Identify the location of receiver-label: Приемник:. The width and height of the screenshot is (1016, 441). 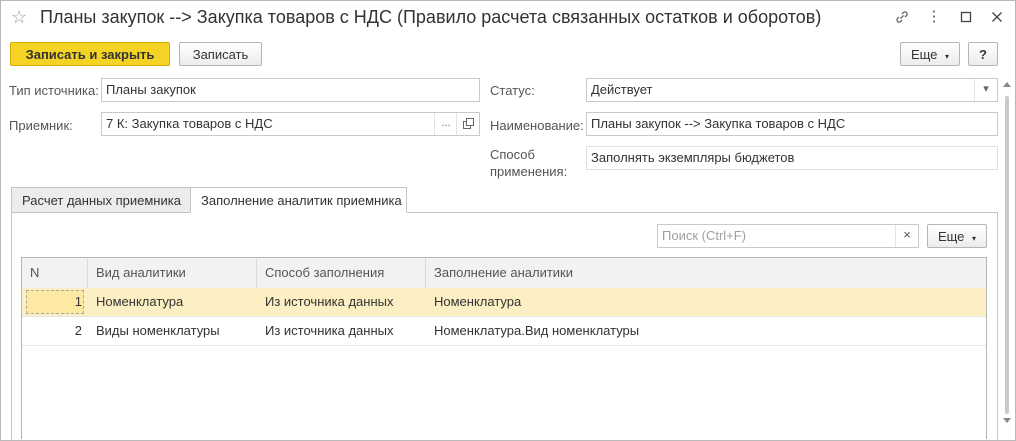
(41, 125).